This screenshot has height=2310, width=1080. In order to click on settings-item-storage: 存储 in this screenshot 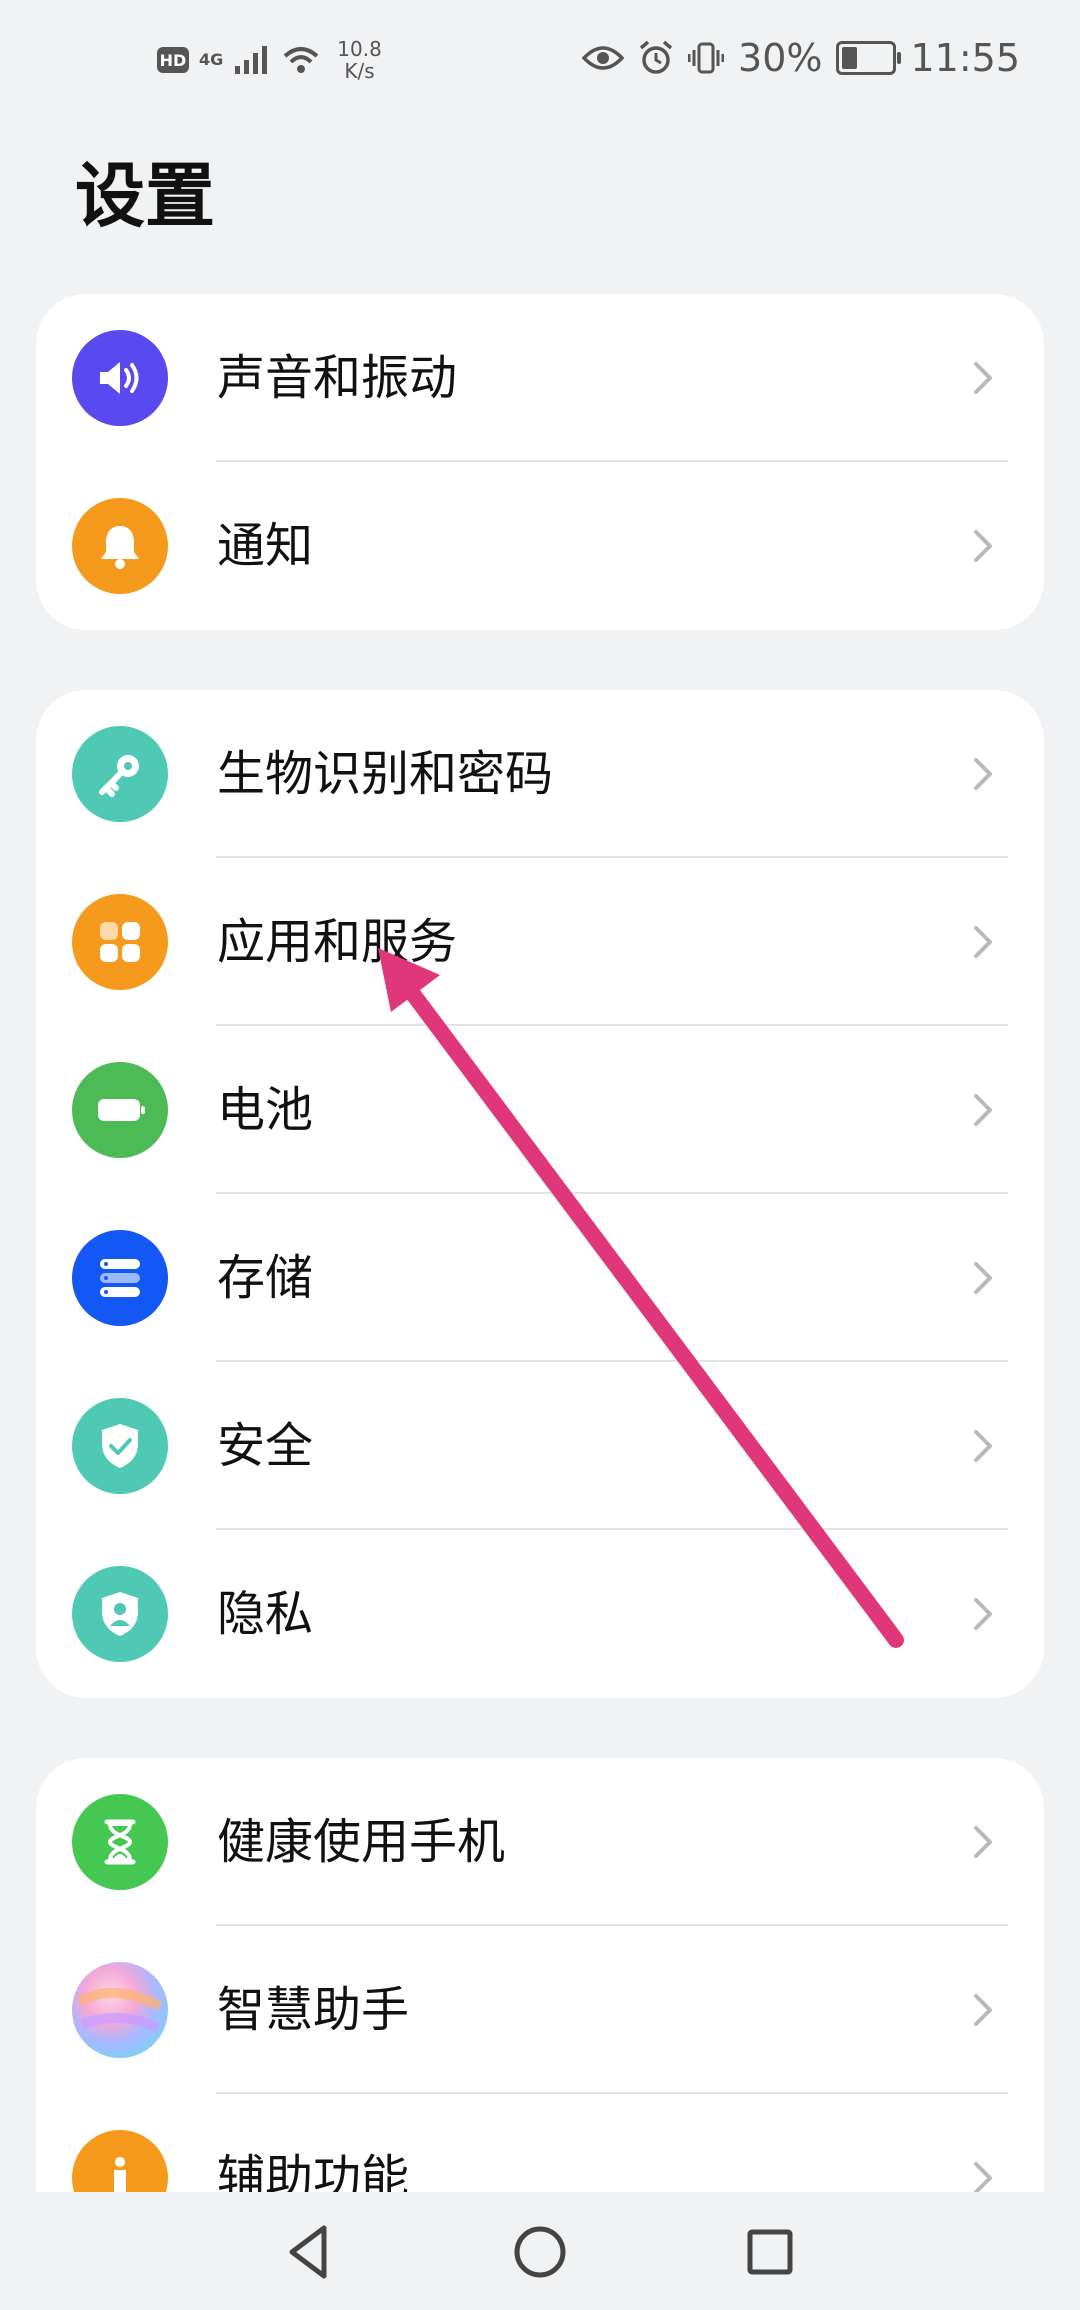, I will do `click(540, 1278)`.